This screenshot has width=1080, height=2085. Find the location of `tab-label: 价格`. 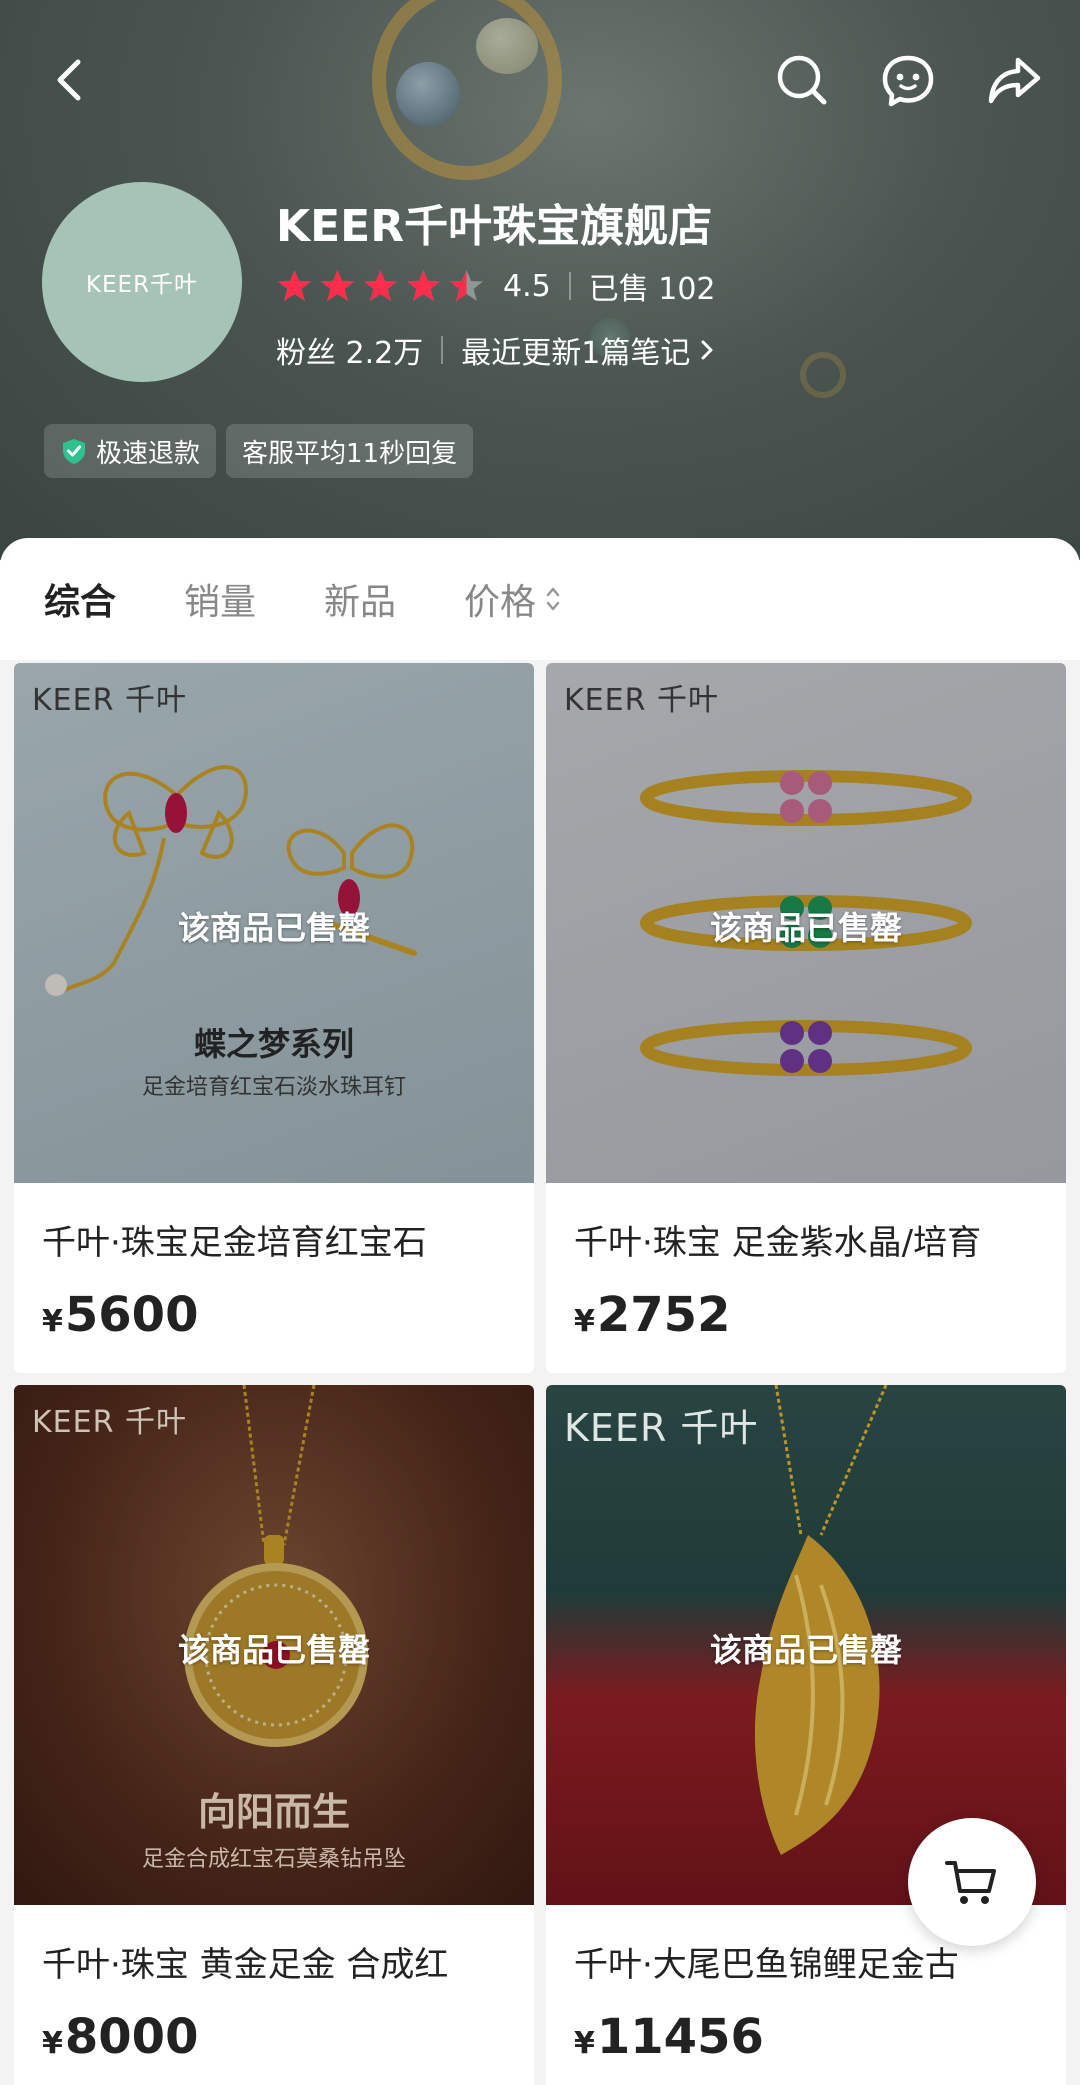

tab-label: 价格 is located at coordinates (500, 602).